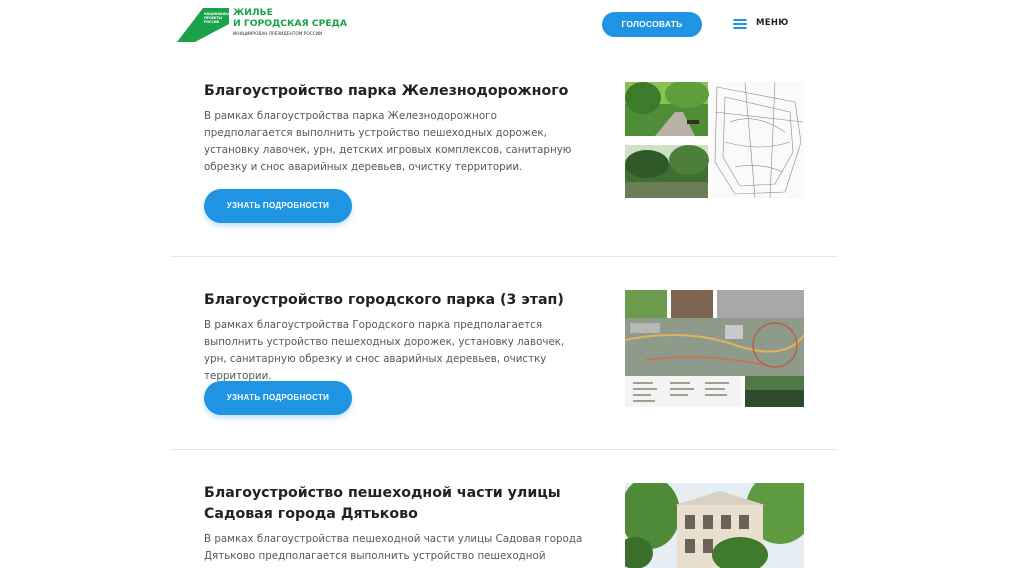  What do you see at coordinates (772, 23) in the screenshot?
I see `menu-label: МЕНЮ` at bounding box center [772, 23].